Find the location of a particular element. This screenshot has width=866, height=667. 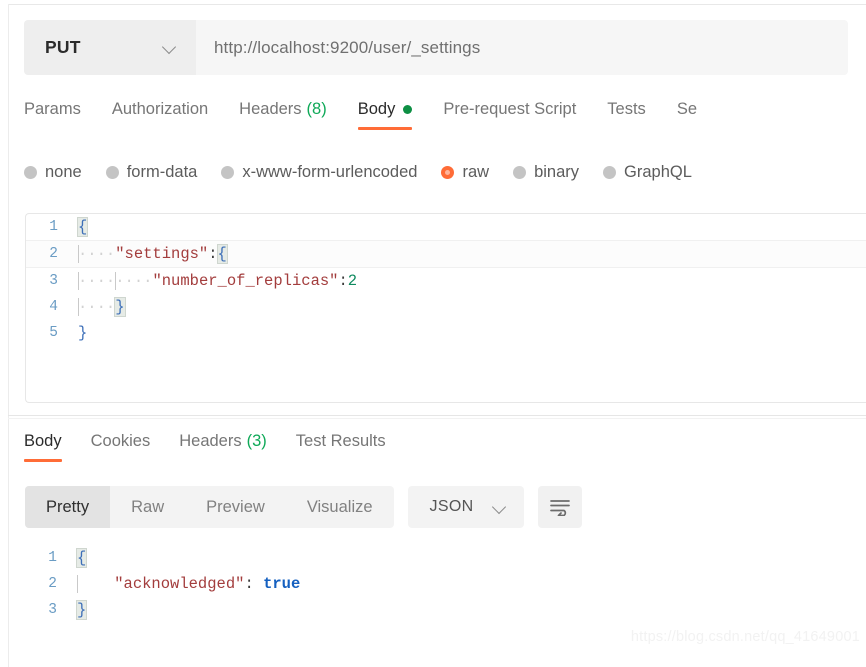

code-text: ···· ····"number_of_replicas":2 is located at coordinates (218, 281).